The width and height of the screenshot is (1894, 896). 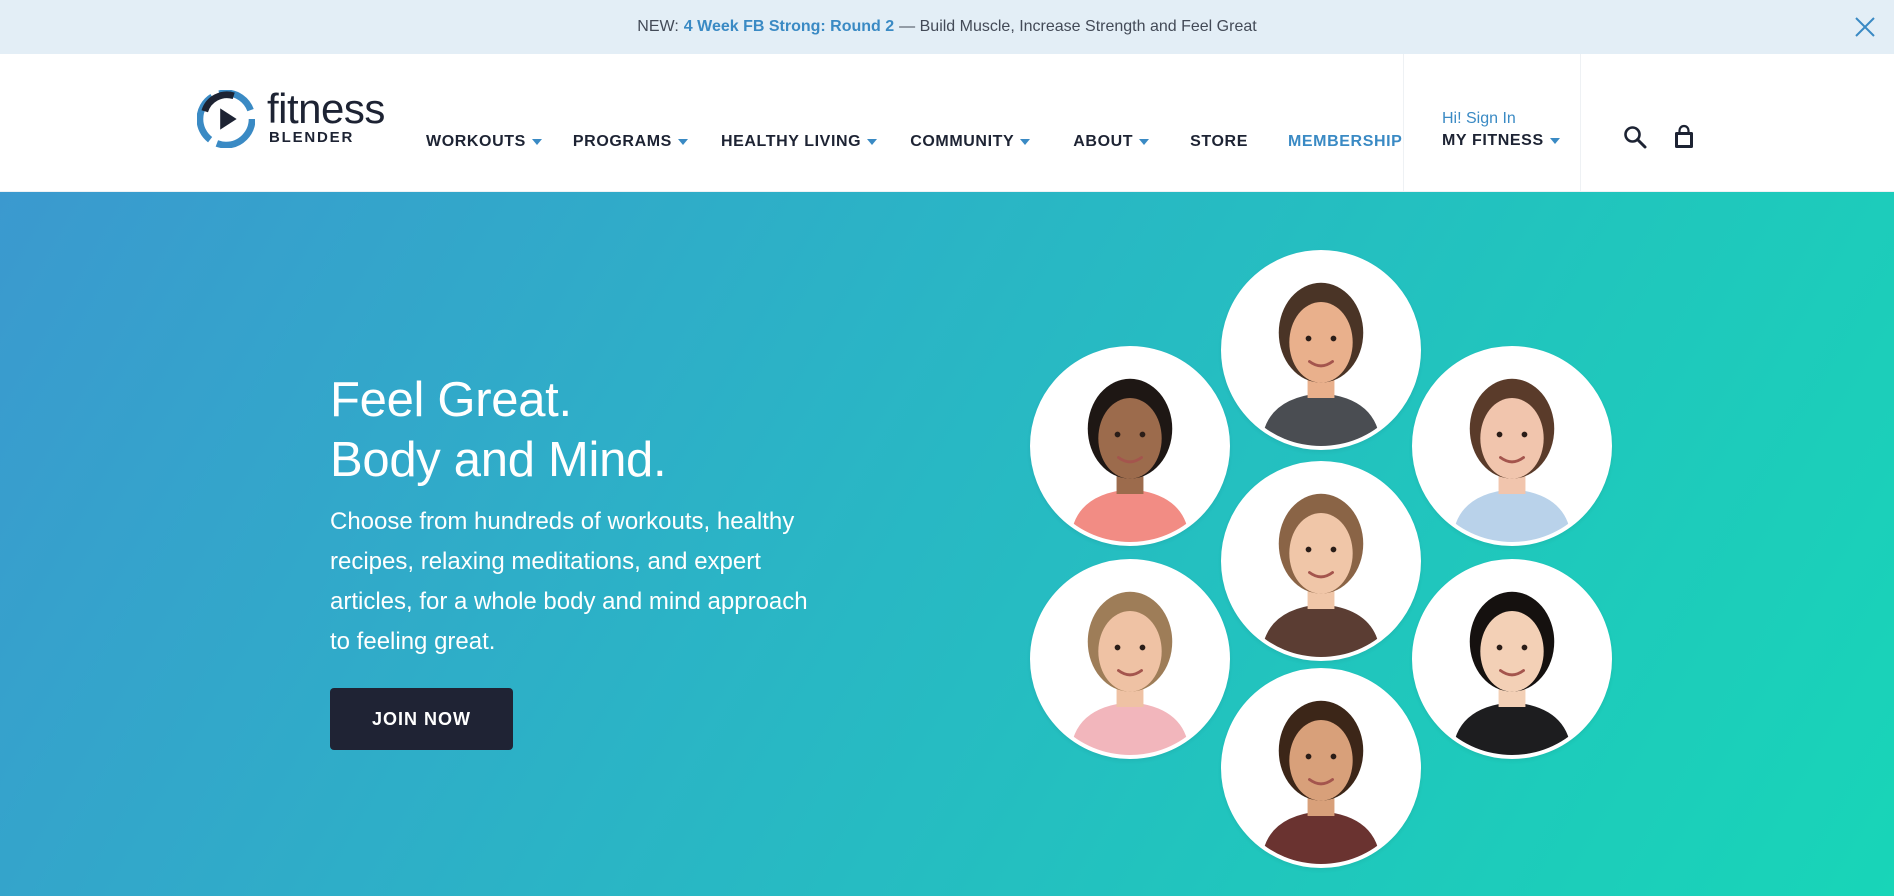 What do you see at coordinates (962, 141) in the screenshot?
I see `nav-label: COMMUNITY` at bounding box center [962, 141].